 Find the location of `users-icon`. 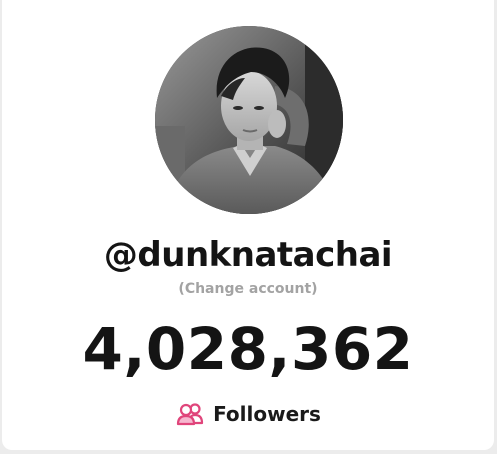

users-icon is located at coordinates (190, 414).